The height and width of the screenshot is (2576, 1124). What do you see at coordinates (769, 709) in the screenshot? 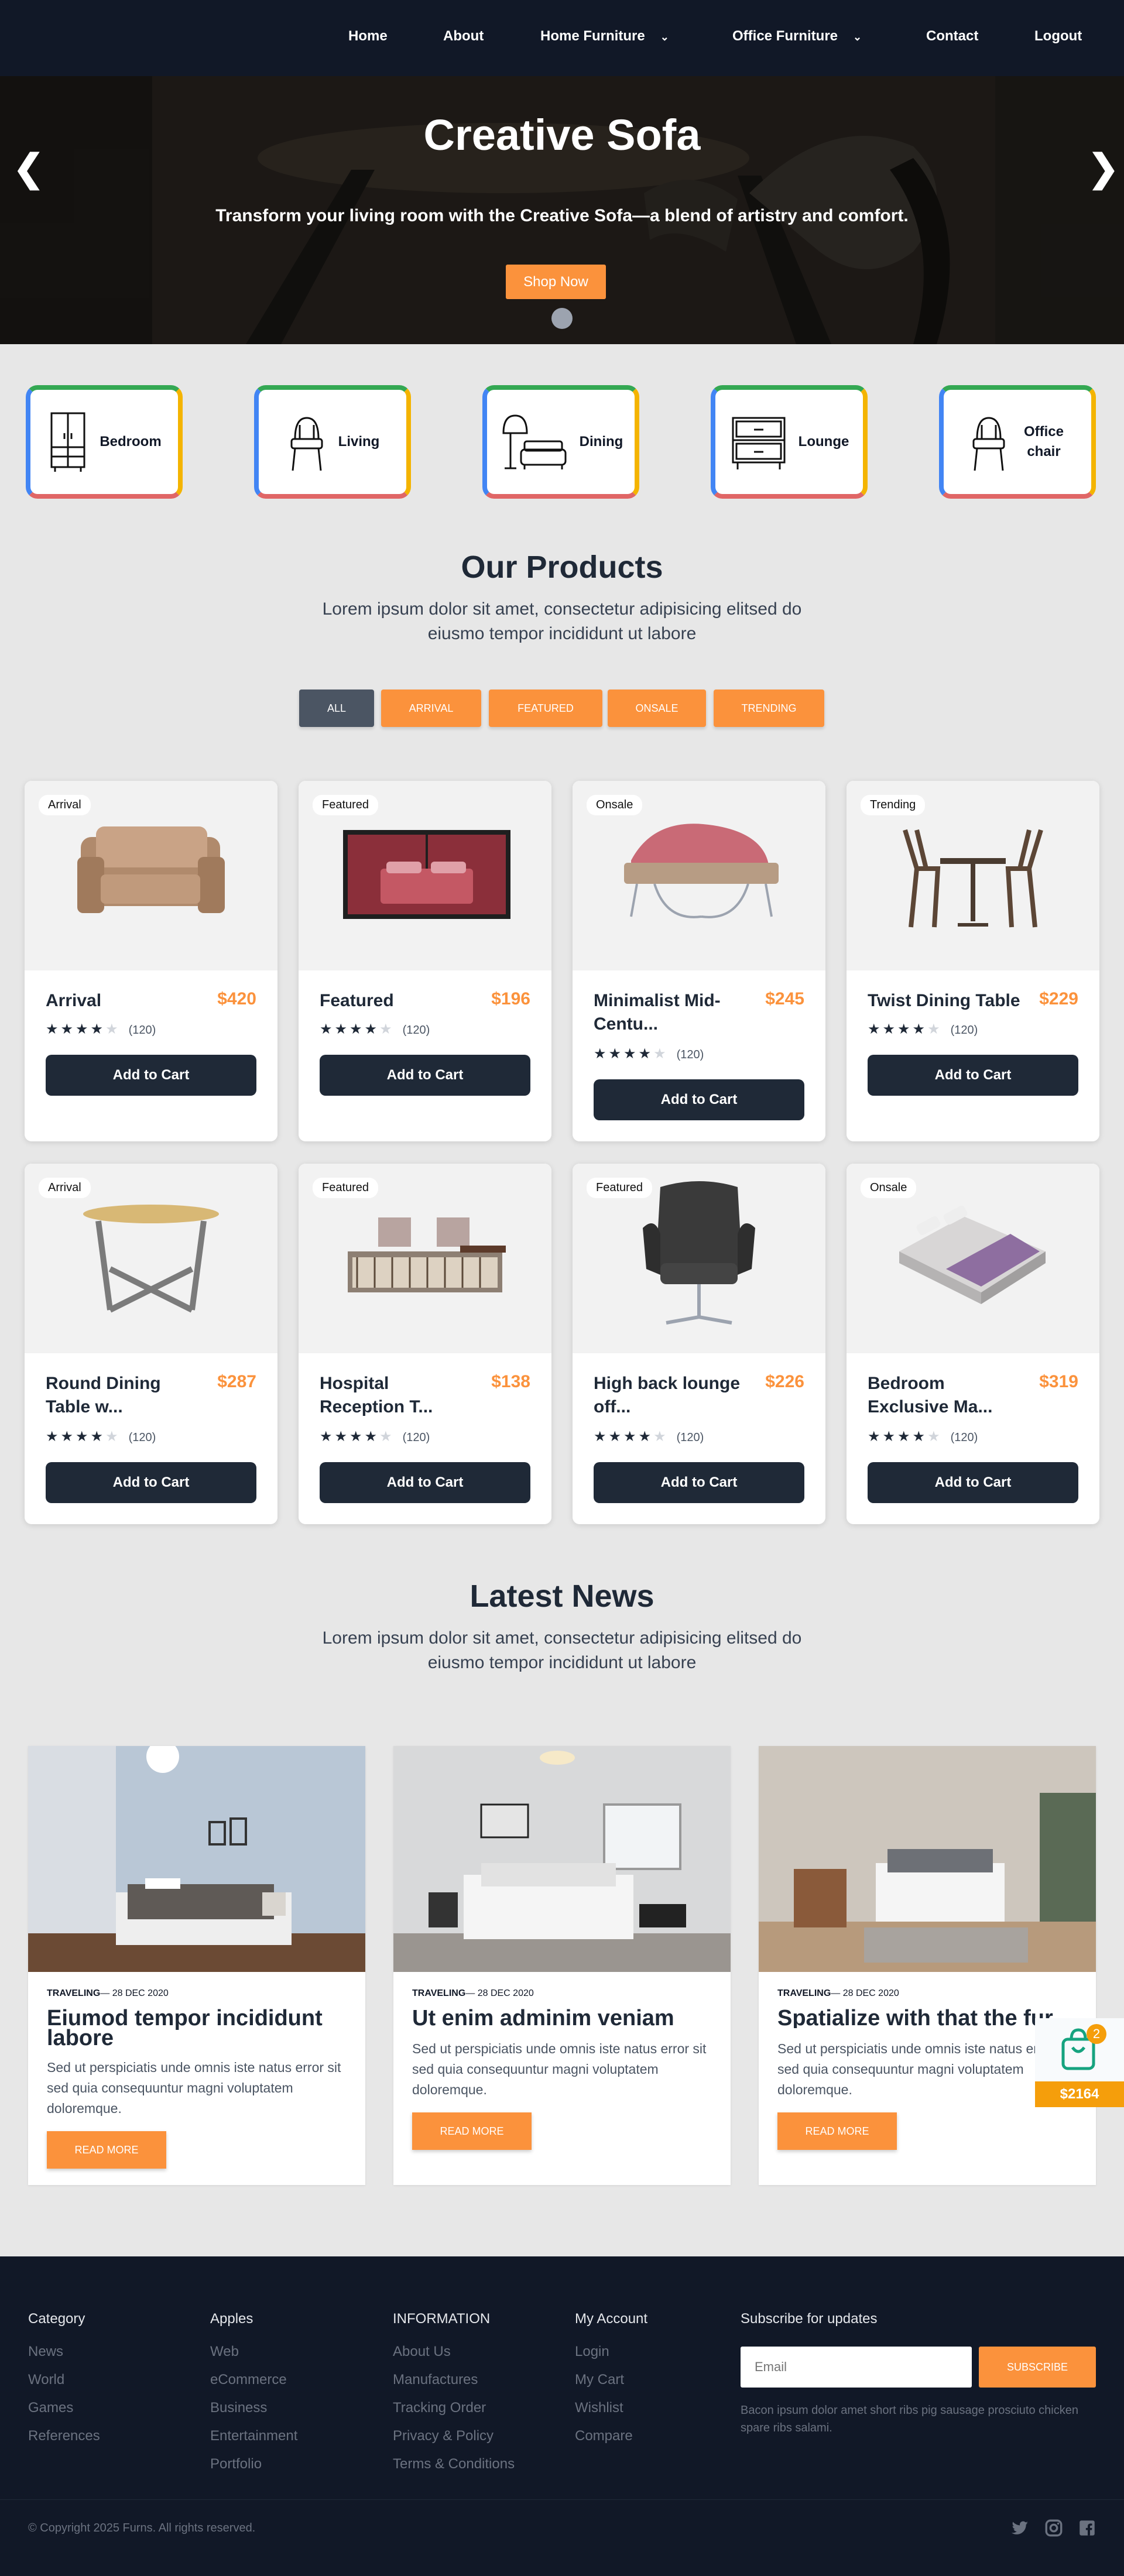
I see `filter-trending: TRENDING` at bounding box center [769, 709].